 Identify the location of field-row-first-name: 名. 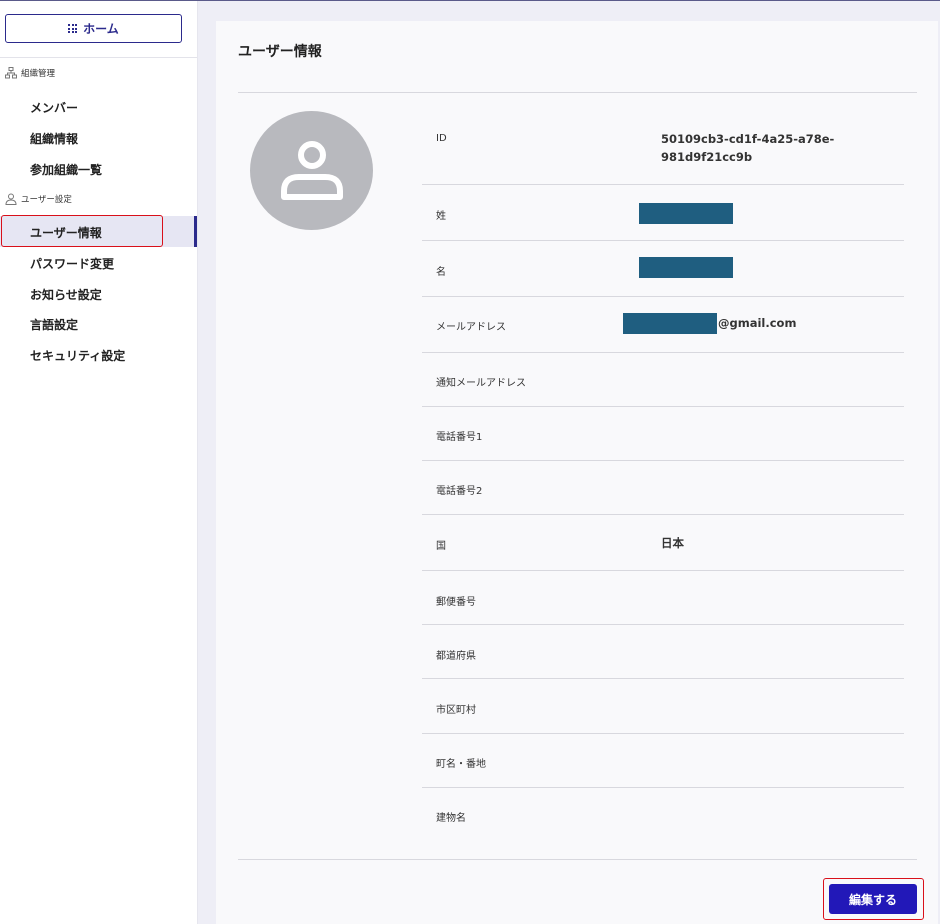
(663, 269).